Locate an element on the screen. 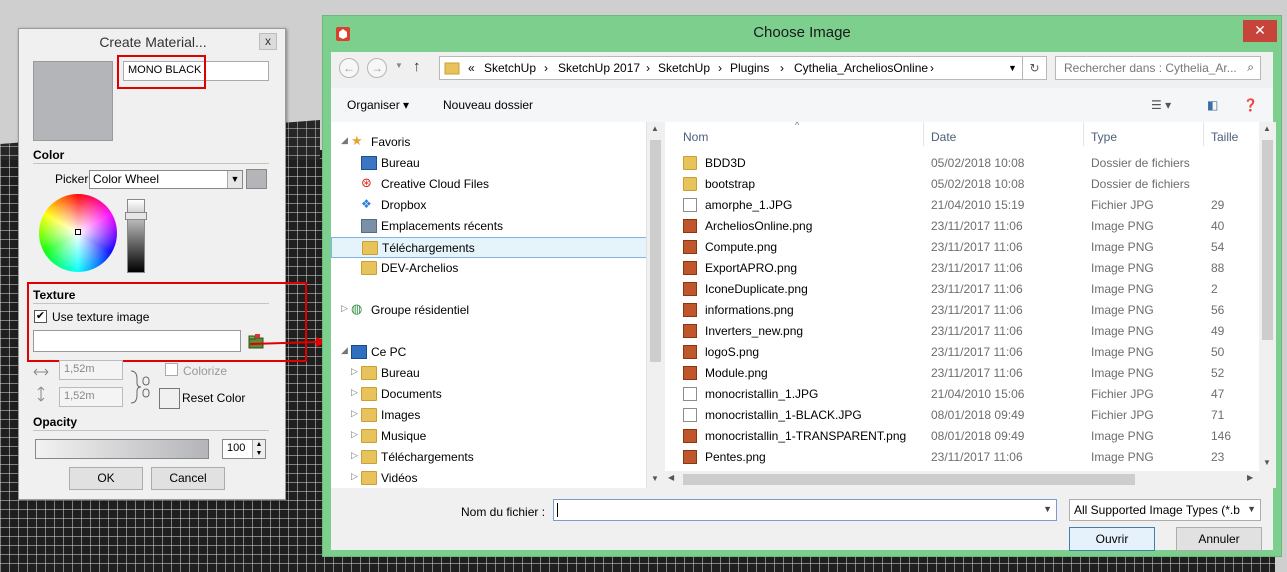 This screenshot has height=572, width=1287. scroll-left-icon: ◀ is located at coordinates (671, 477).